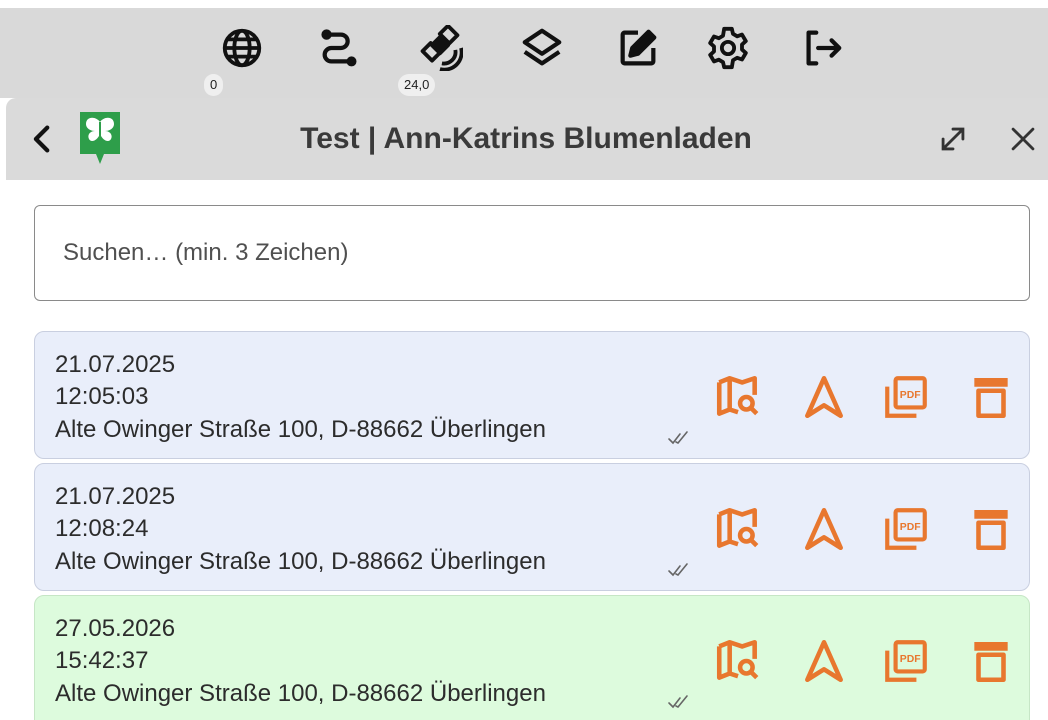  What do you see at coordinates (638, 48) in the screenshot?
I see `edit-icon` at bounding box center [638, 48].